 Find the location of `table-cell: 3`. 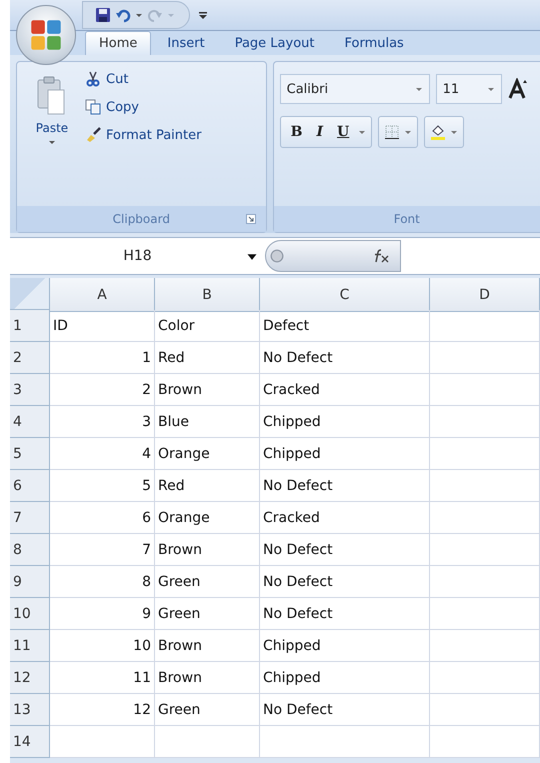

table-cell: 3 is located at coordinates (102, 422).